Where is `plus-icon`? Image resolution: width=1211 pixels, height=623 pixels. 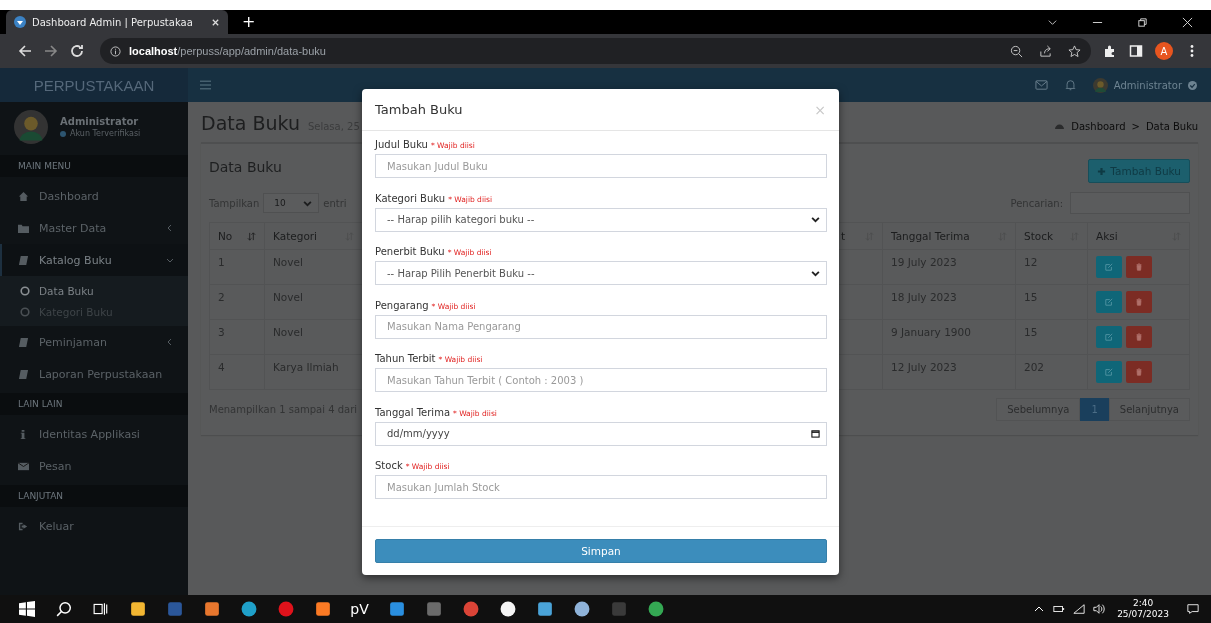 plus-icon is located at coordinates (1102, 171).